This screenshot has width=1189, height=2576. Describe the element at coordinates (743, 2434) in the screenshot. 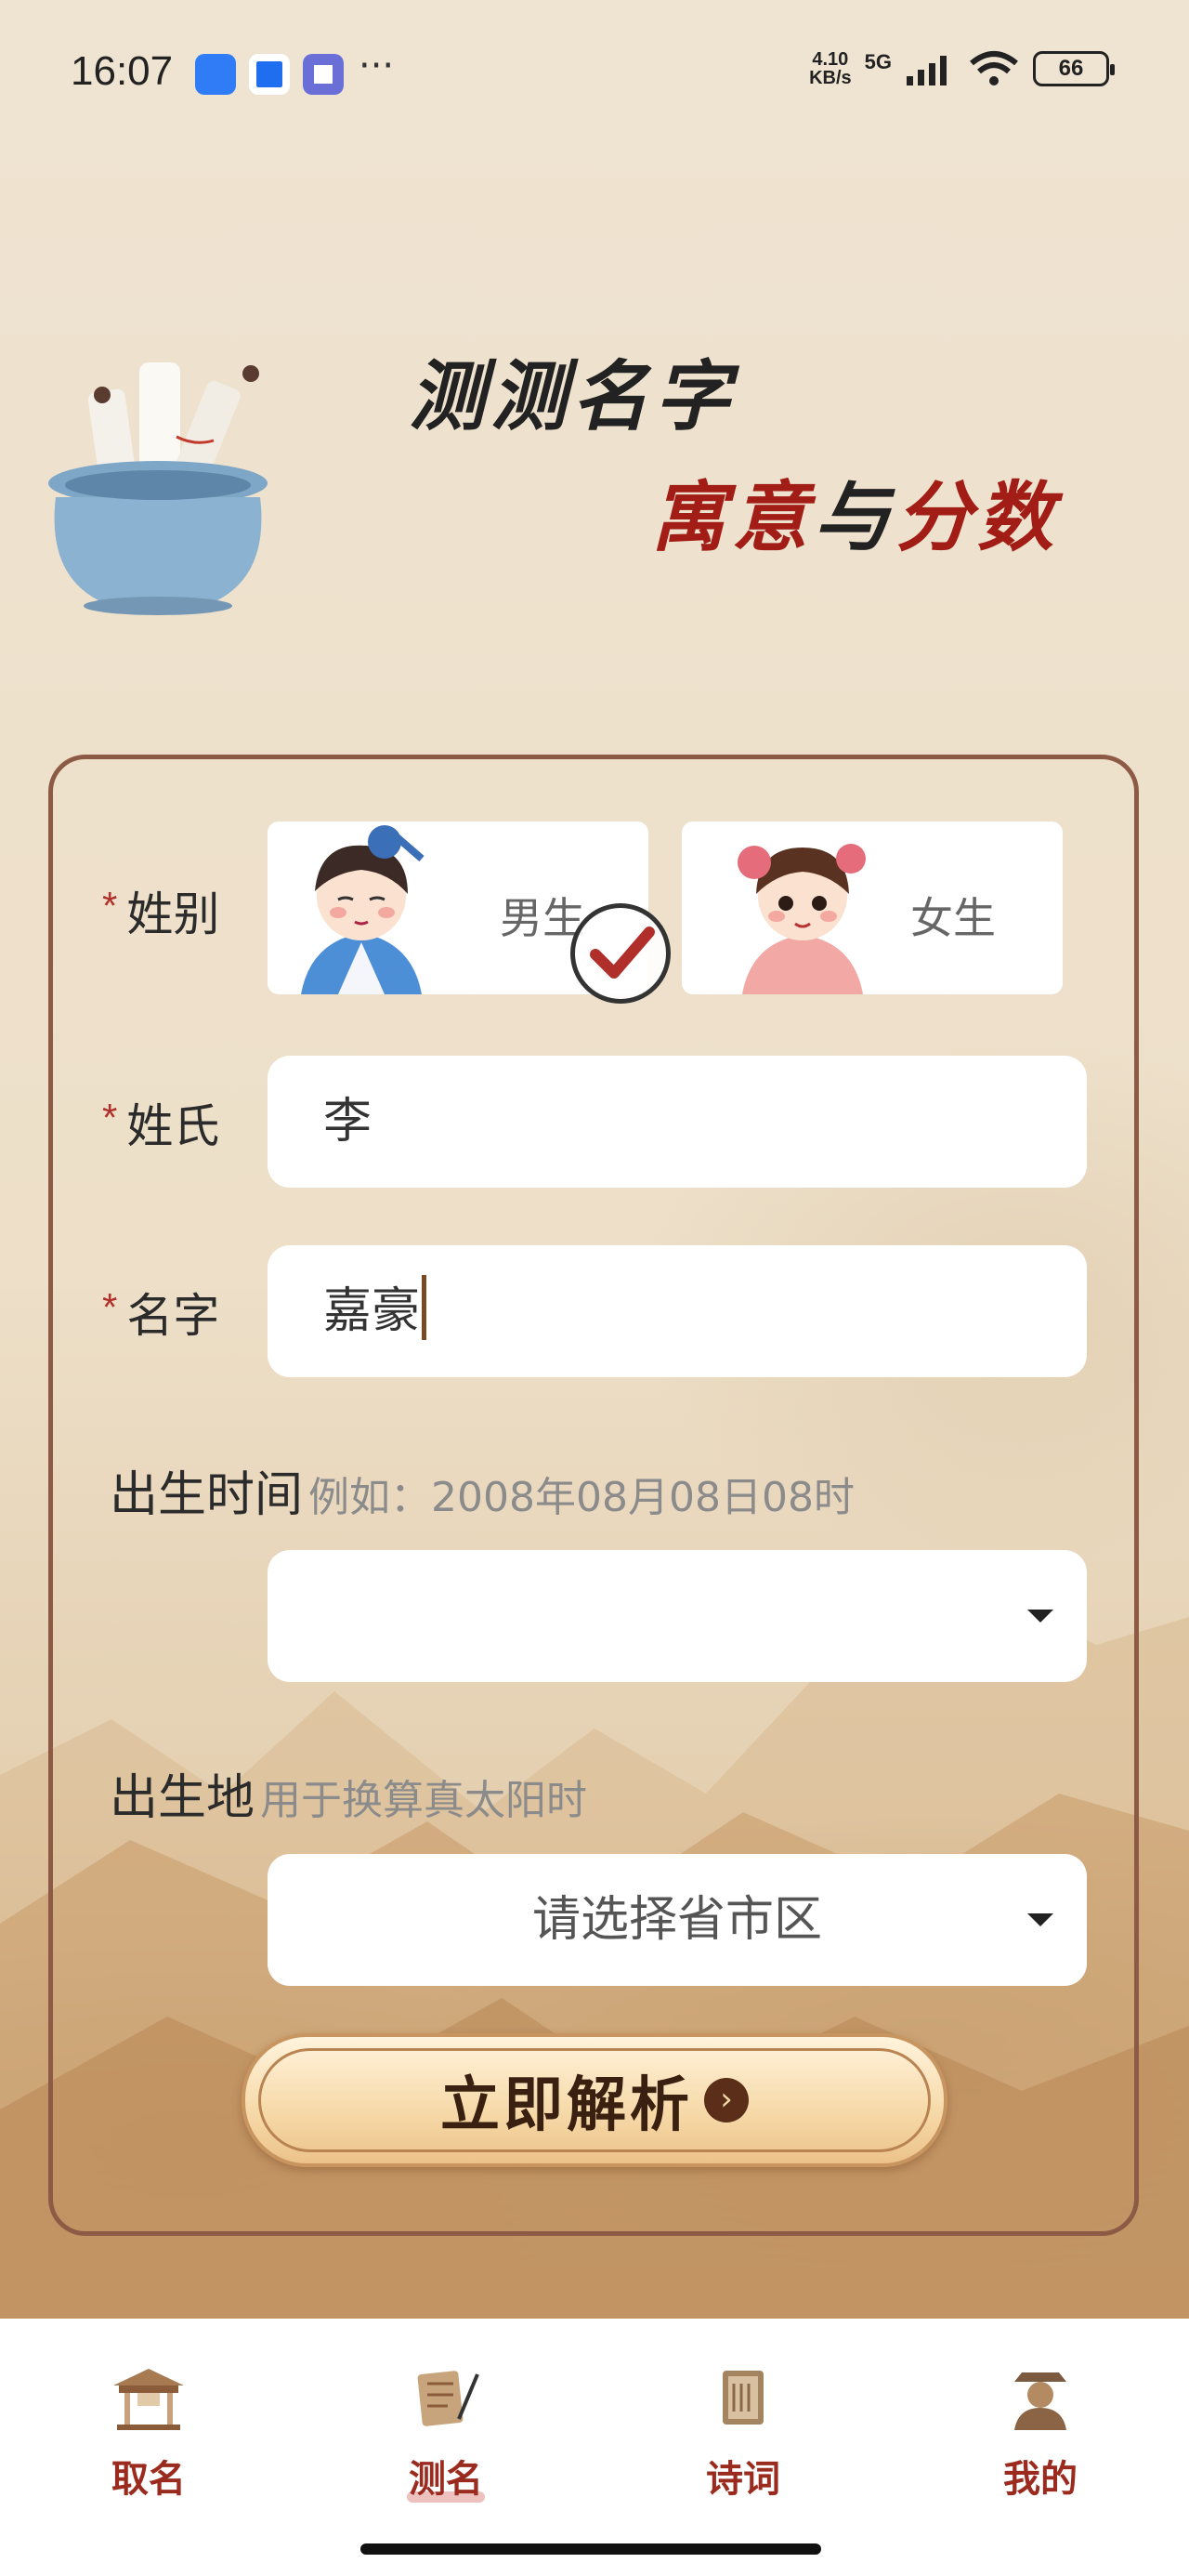

I see `tab-poetry: 诗词` at that location.